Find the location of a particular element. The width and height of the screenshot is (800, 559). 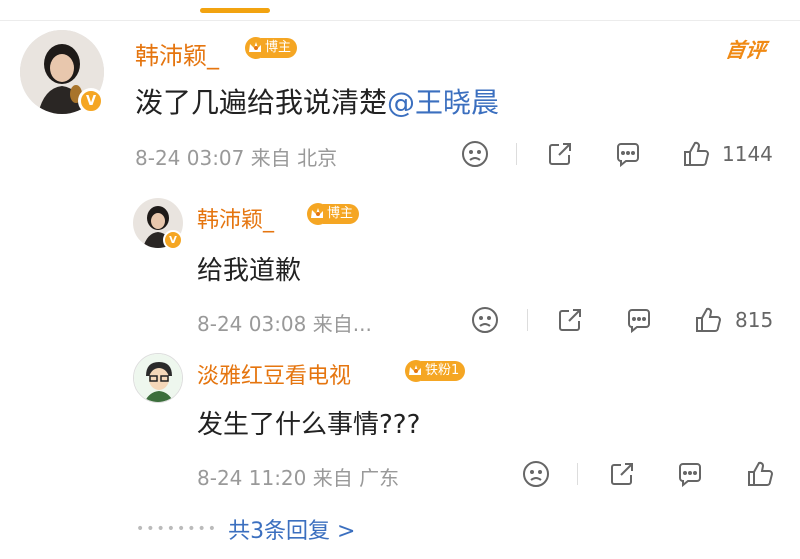

tab-indicator is located at coordinates (235, 10).